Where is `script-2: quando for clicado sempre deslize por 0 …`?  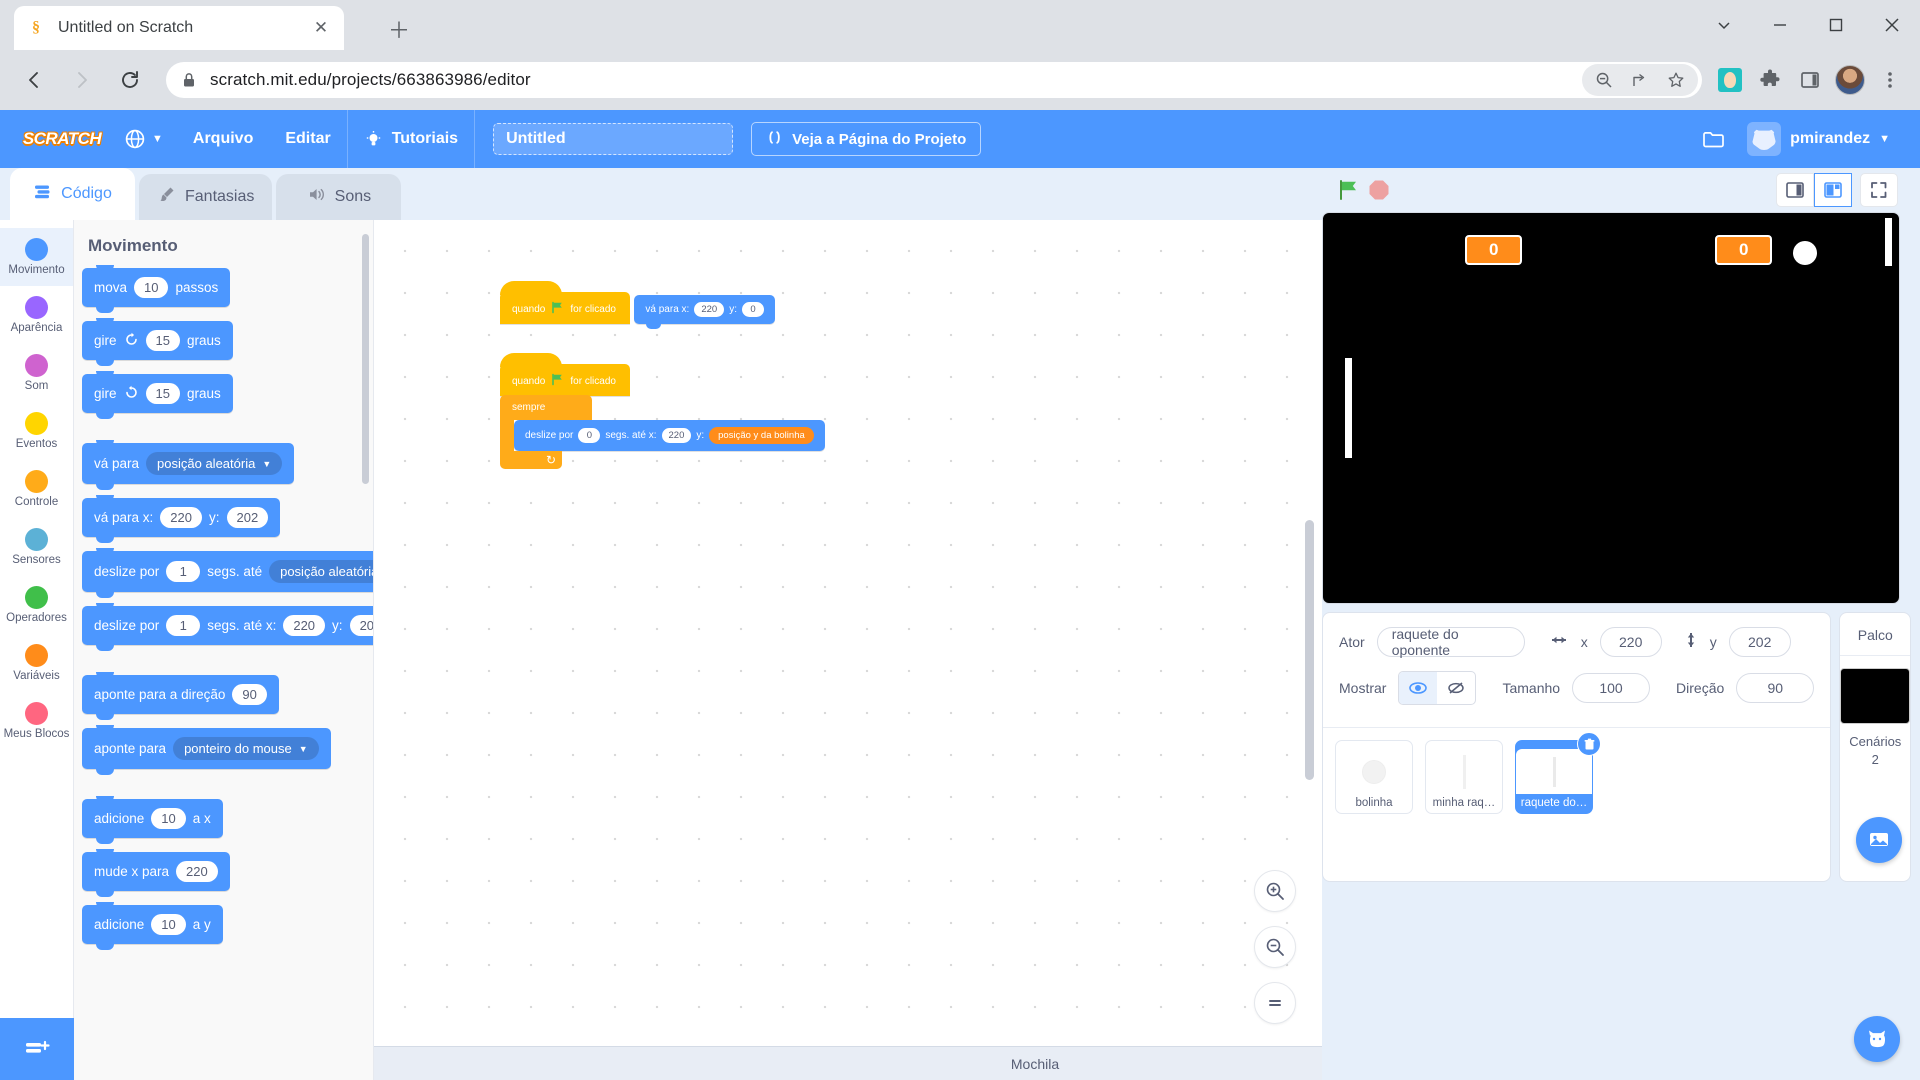
script-2: quando for clicado sempre deslize por 0 … is located at coordinates (662, 411).